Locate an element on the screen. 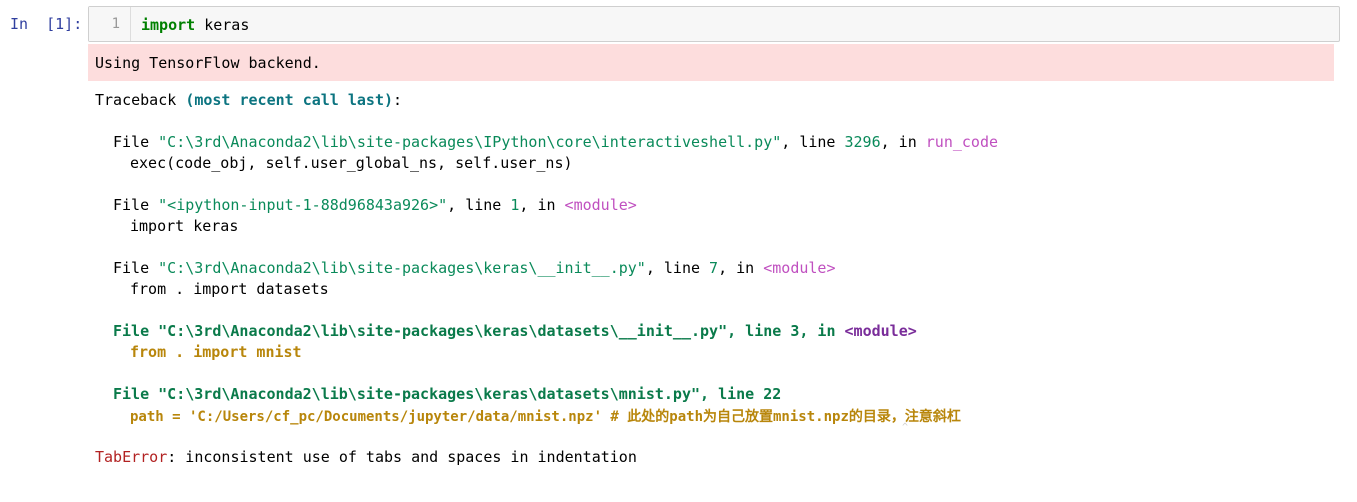 The height and width of the screenshot is (502, 1357). file-path: "<ipython-input-1-88d96843a926>" is located at coordinates (303, 205).